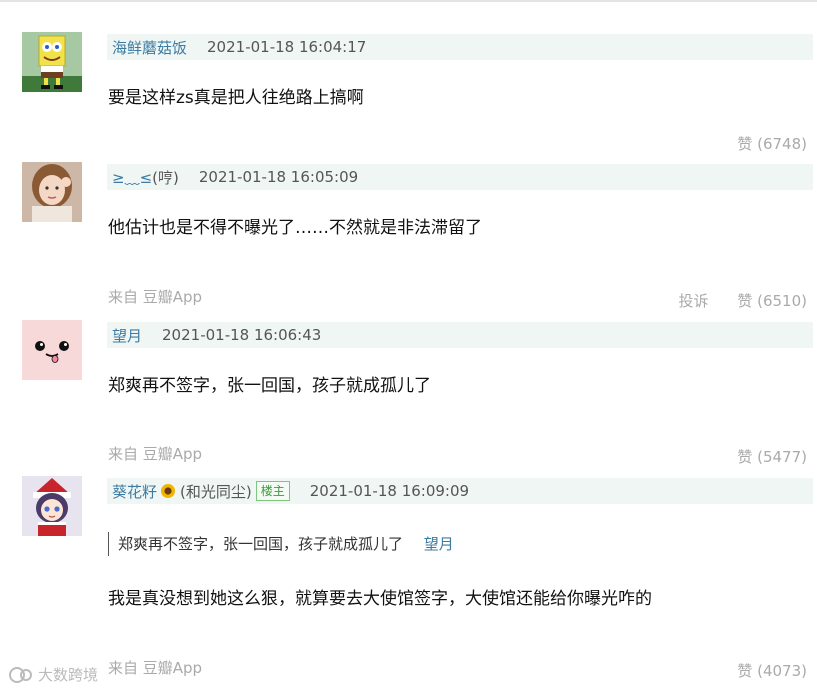 The height and width of the screenshot is (689, 817). I want to click on comment-author-link: 葵花籽, so click(134, 491).